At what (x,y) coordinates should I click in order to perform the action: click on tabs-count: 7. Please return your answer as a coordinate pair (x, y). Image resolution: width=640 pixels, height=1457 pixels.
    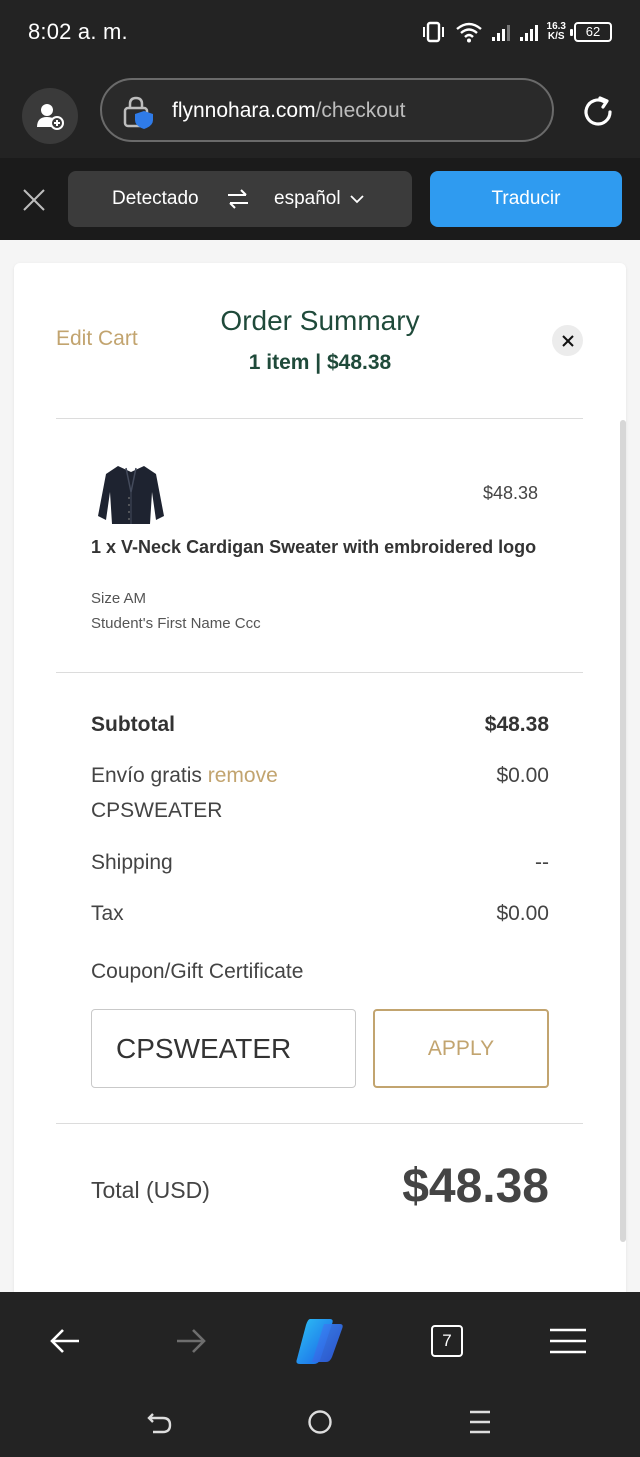
    Looking at the image, I should click on (447, 1341).